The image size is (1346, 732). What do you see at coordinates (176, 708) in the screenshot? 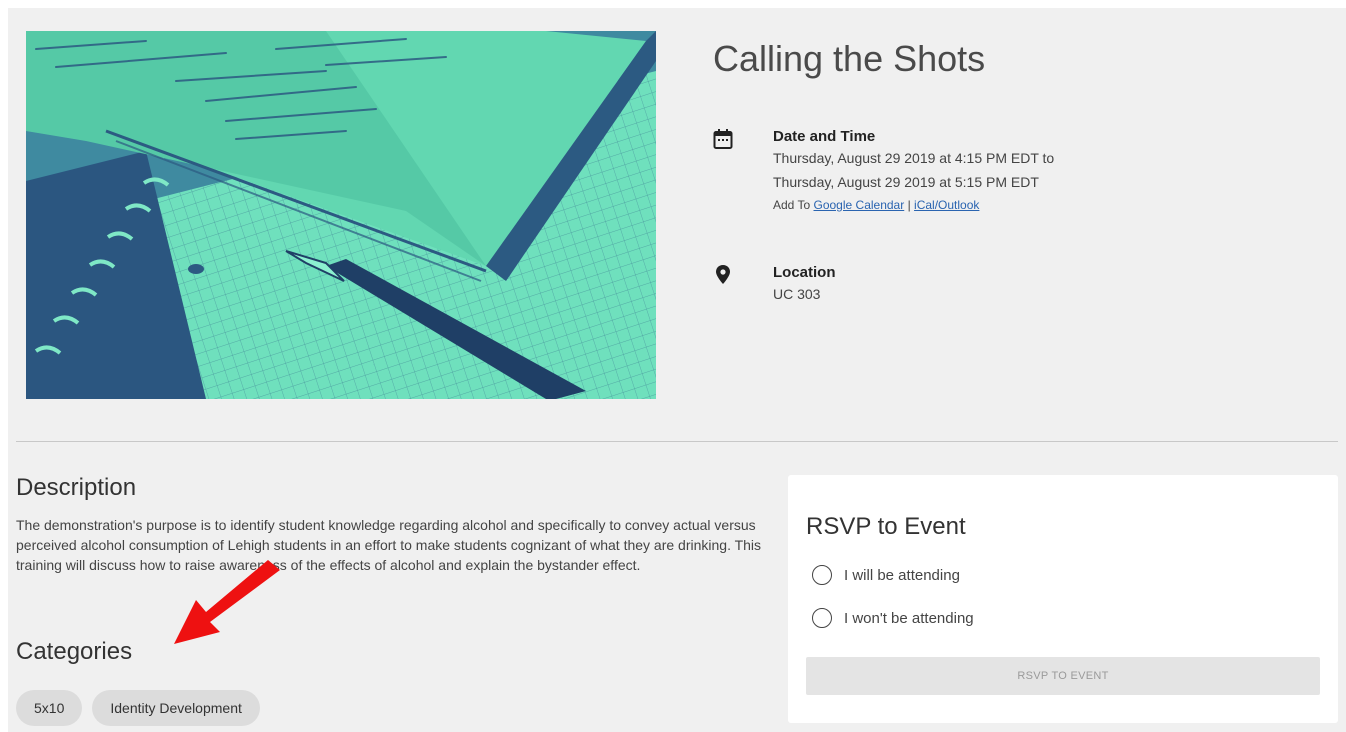
I see `category-tag-identity-development: Identity Development` at bounding box center [176, 708].